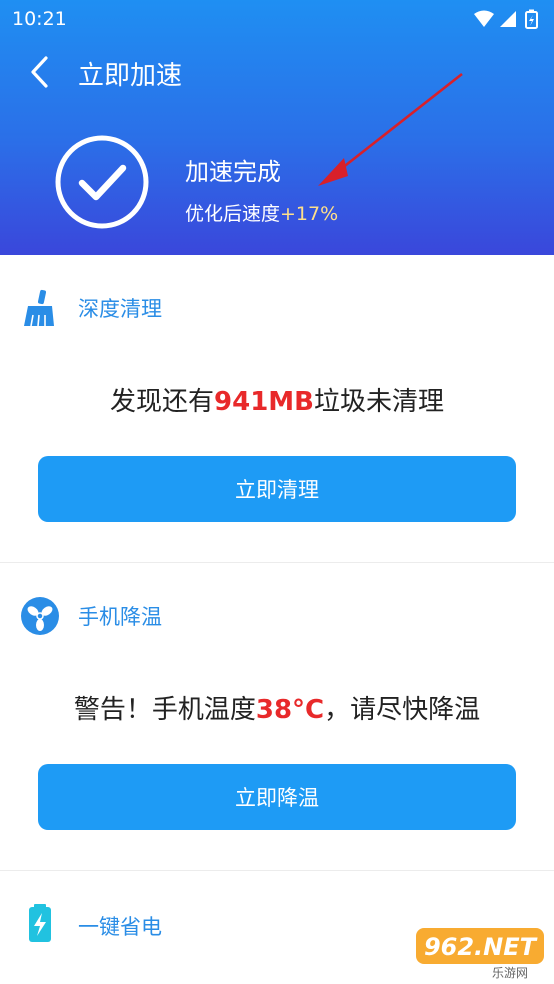 The image size is (554, 984). I want to click on temperature-warning: 警告！手机温度38°C，请尽快降温, so click(277, 707).